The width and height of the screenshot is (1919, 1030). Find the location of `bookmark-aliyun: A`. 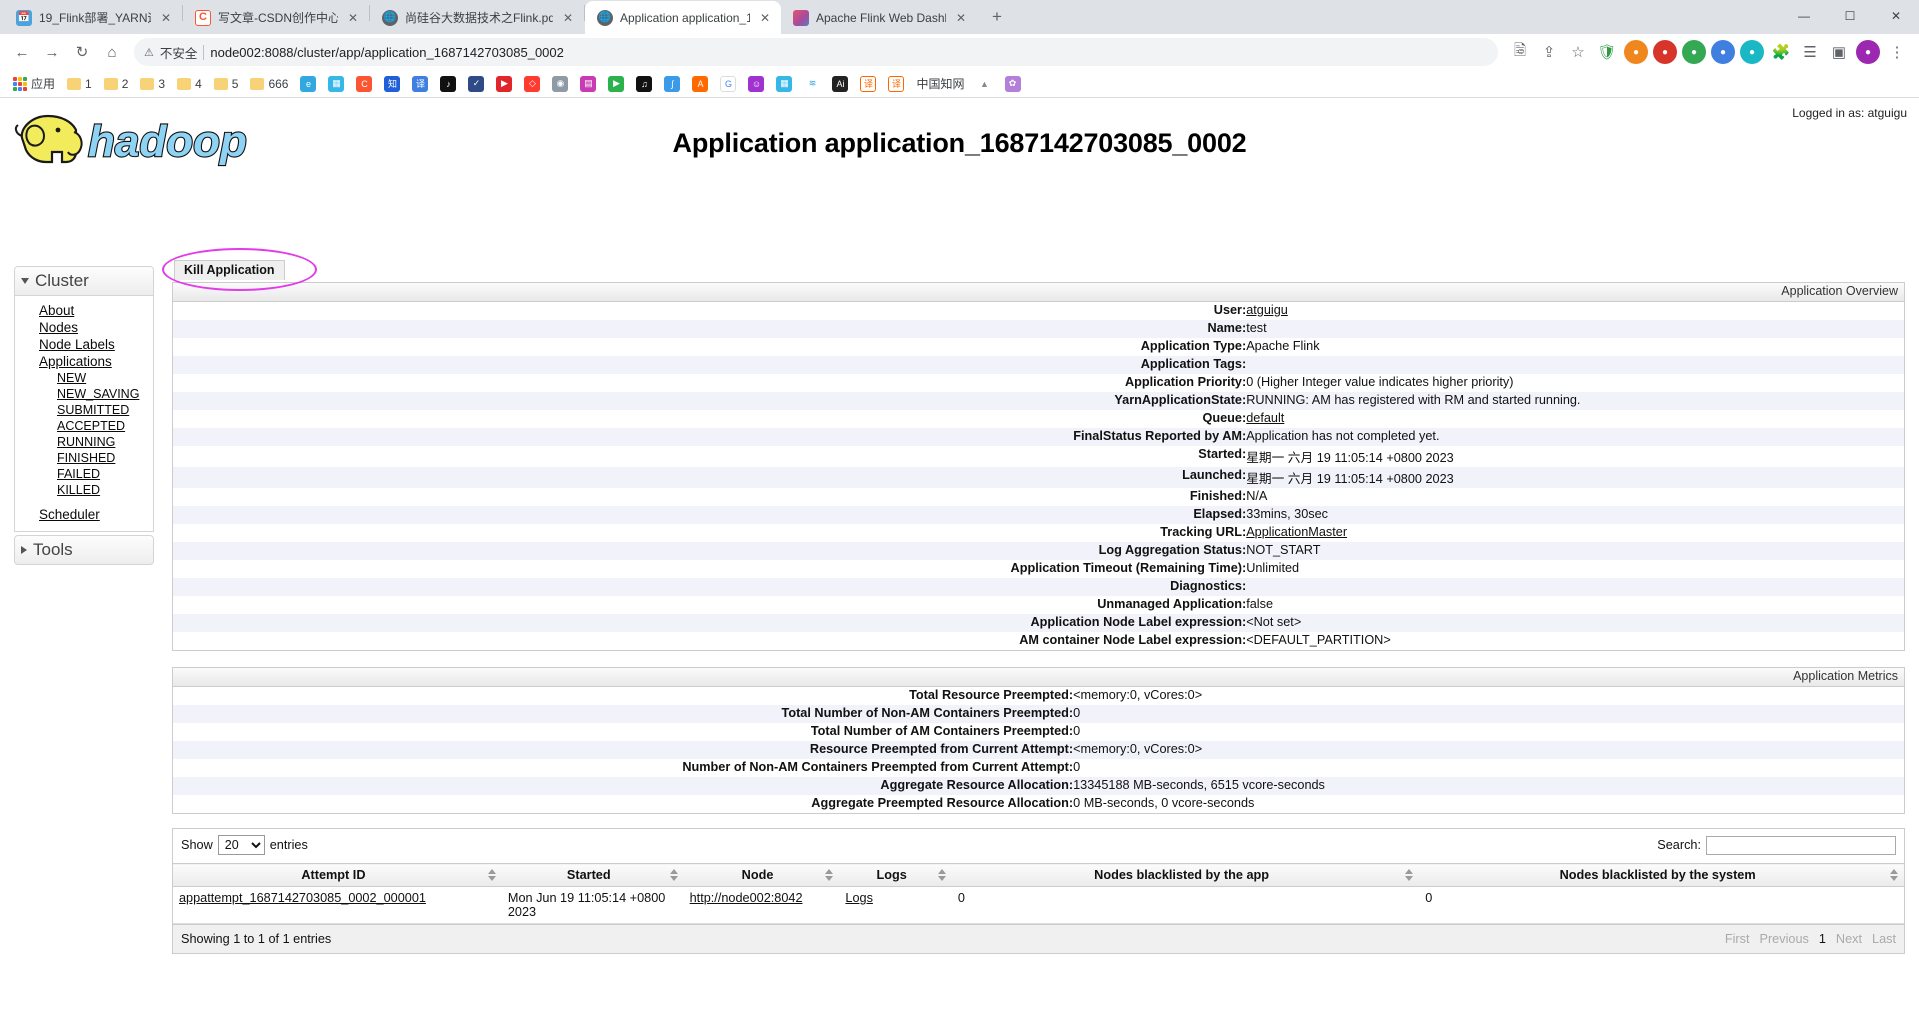

bookmark-aliyun: A is located at coordinates (700, 84).